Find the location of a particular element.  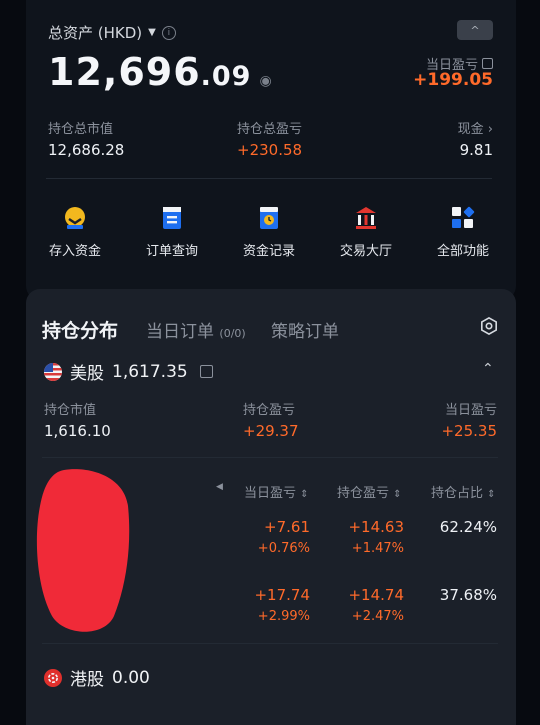

hk-flag-icon is located at coordinates (53, 677).